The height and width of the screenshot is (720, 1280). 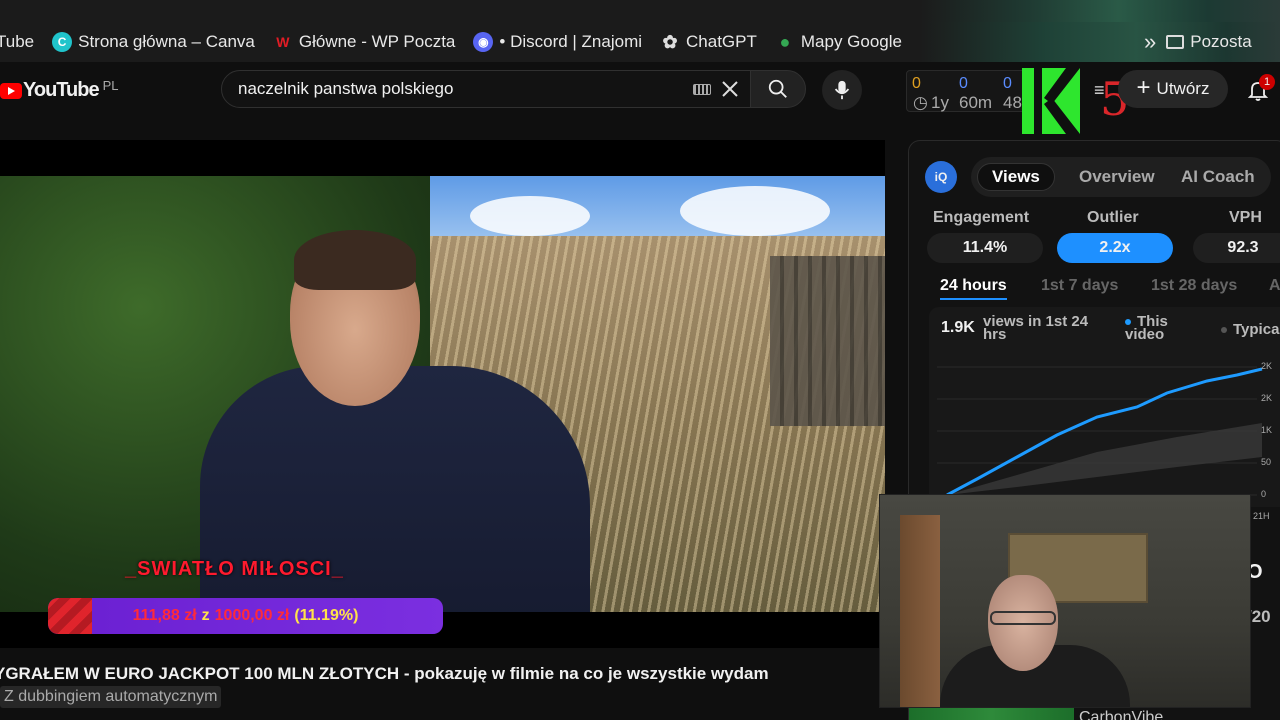 What do you see at coordinates (166, 41) in the screenshot?
I see `bookmark-label: Strona główna – Canva` at bounding box center [166, 41].